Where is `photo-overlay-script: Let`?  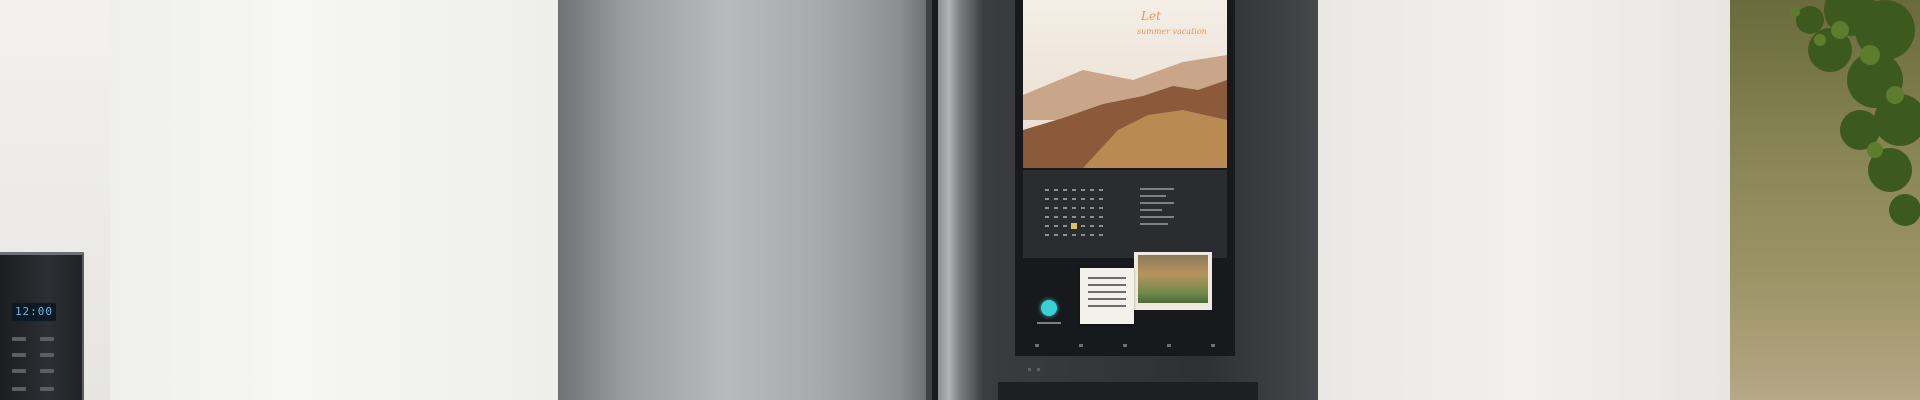
photo-overlay-script: Let is located at coordinates (1150, 16).